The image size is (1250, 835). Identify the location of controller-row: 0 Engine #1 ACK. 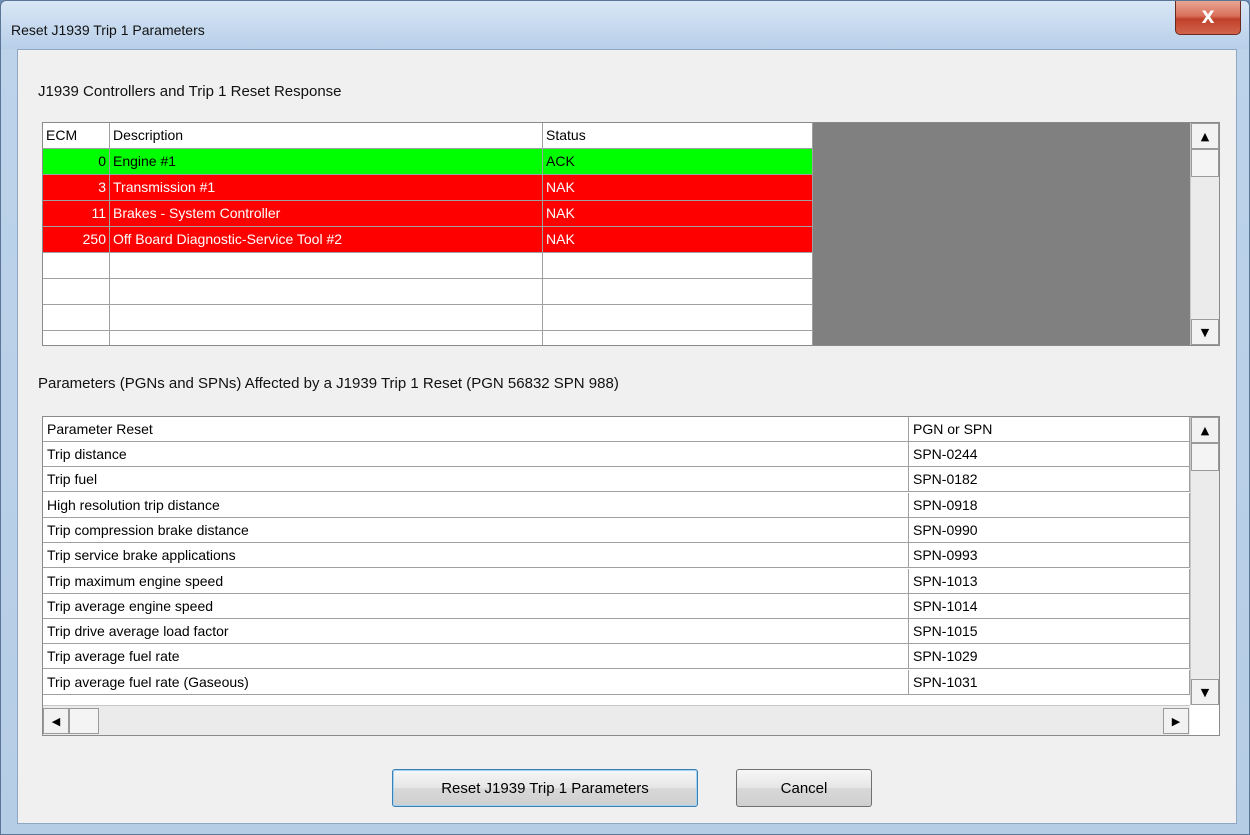
(428, 162).